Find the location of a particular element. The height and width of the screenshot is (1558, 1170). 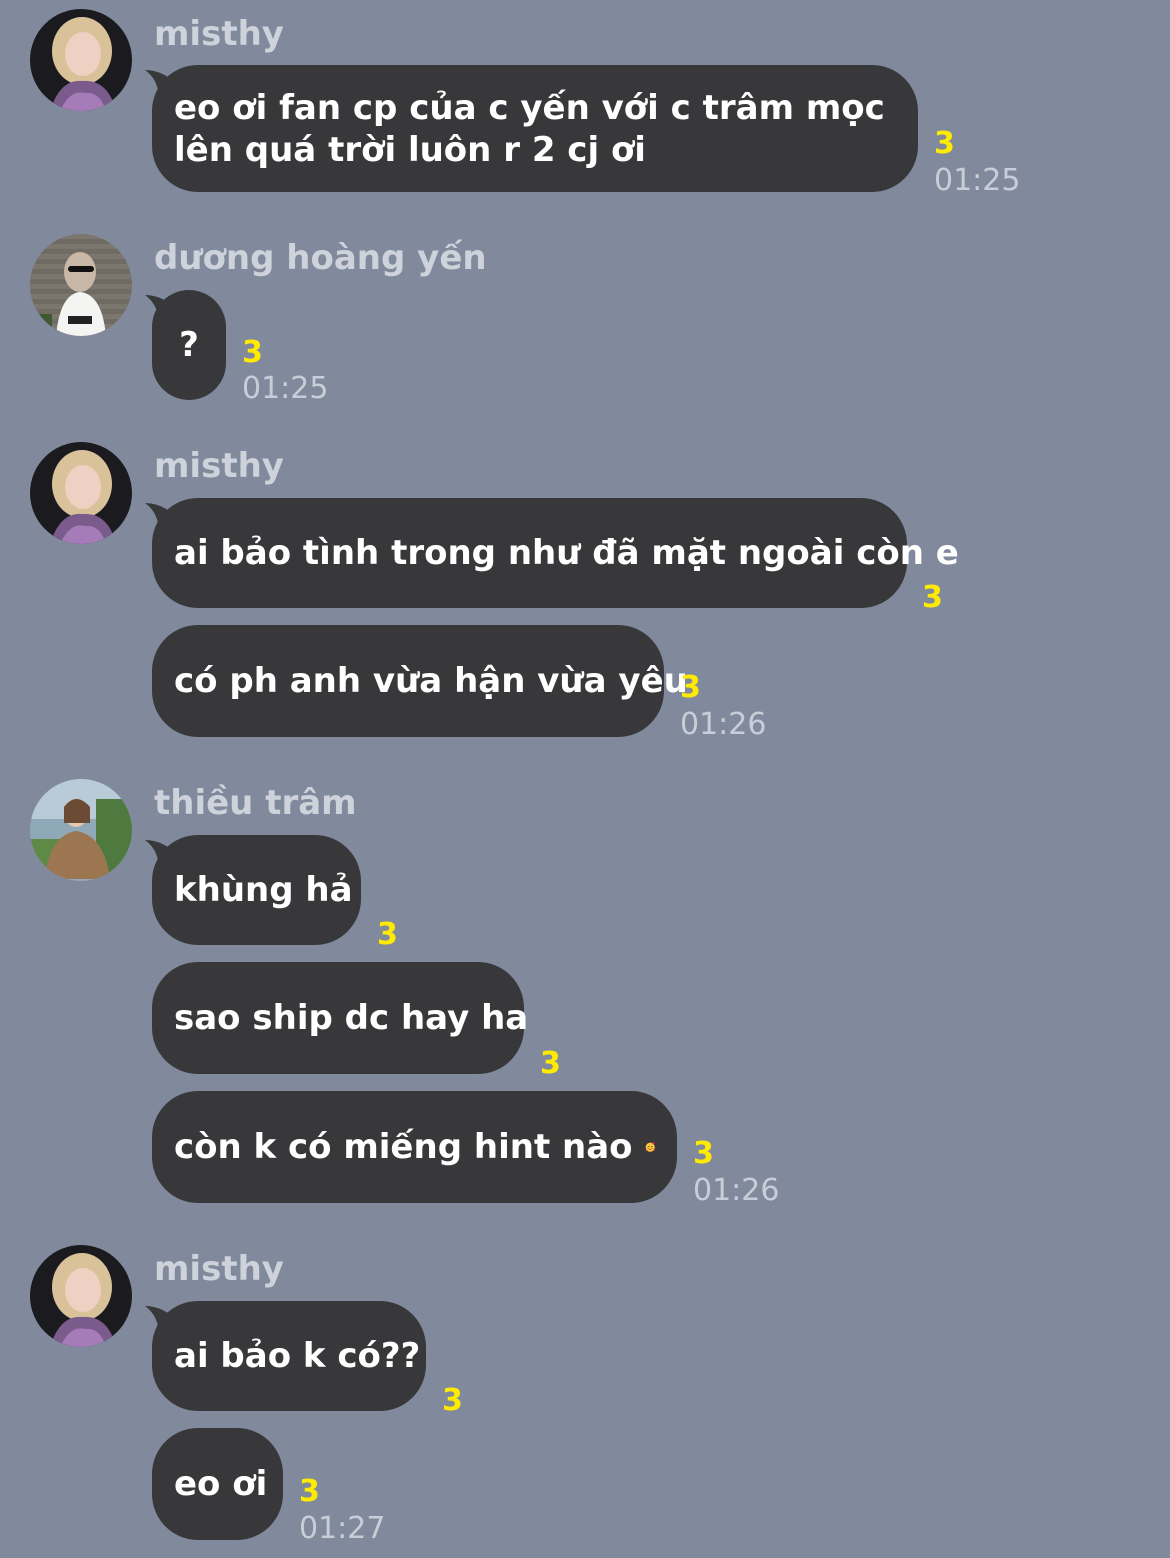

message-text: ? is located at coordinates (189, 345).